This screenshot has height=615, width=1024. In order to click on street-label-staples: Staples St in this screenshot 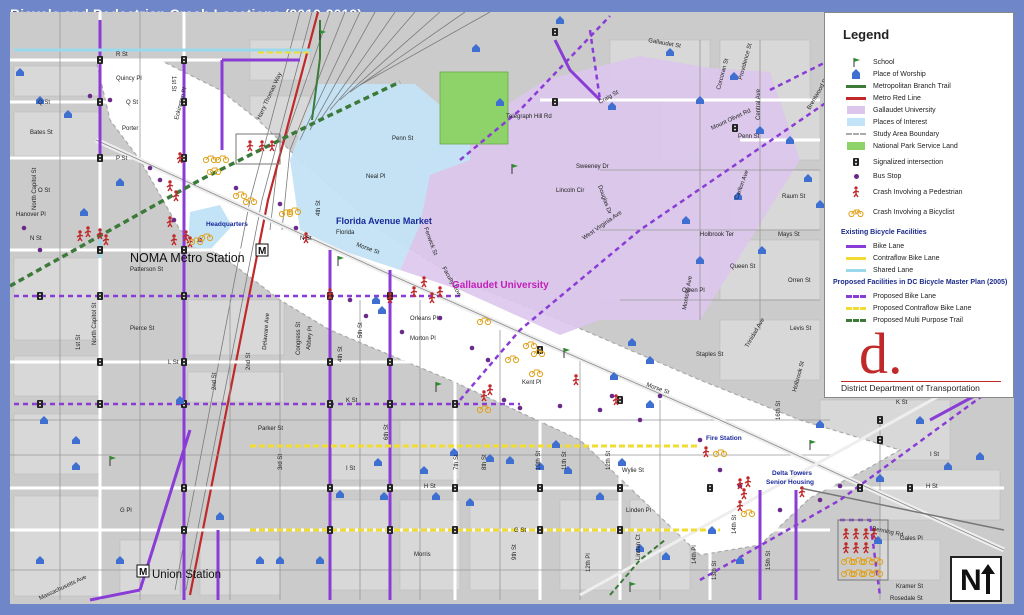, I will do `click(710, 355)`.